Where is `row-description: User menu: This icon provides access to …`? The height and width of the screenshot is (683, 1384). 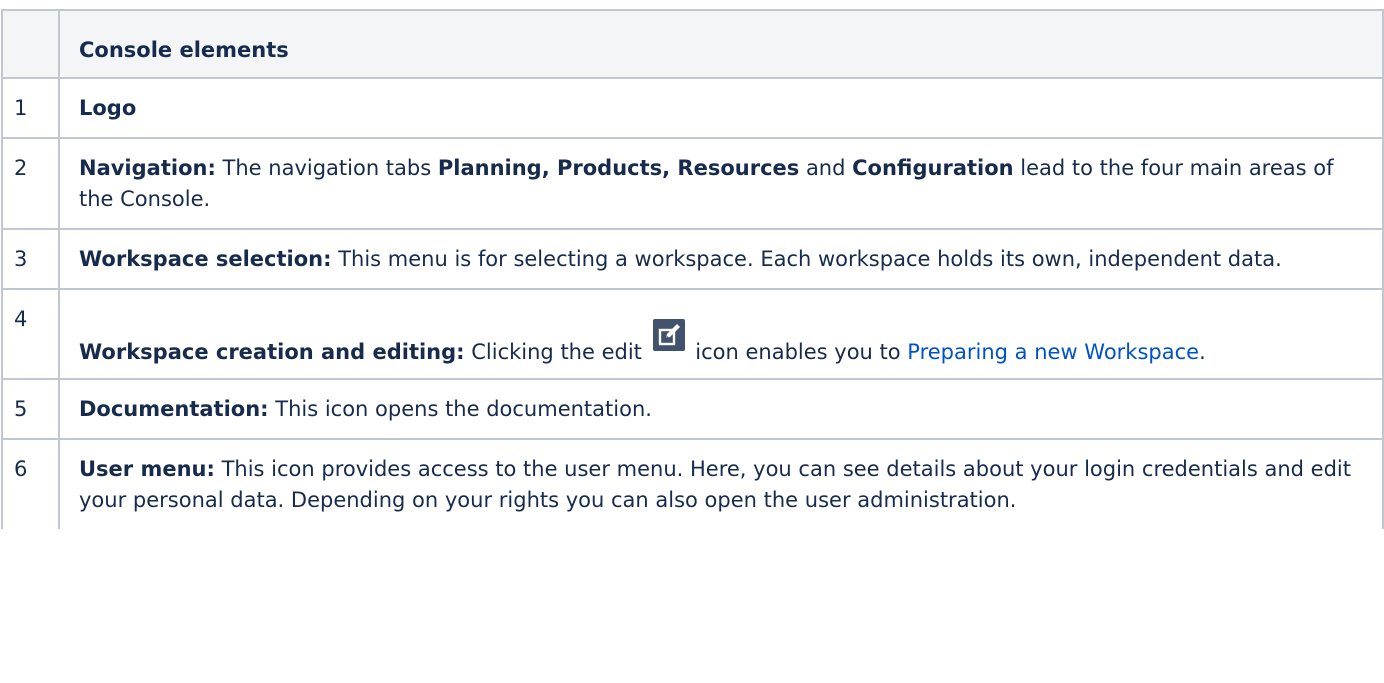
row-description: User menu: This icon provides access to … is located at coordinates (721, 483).